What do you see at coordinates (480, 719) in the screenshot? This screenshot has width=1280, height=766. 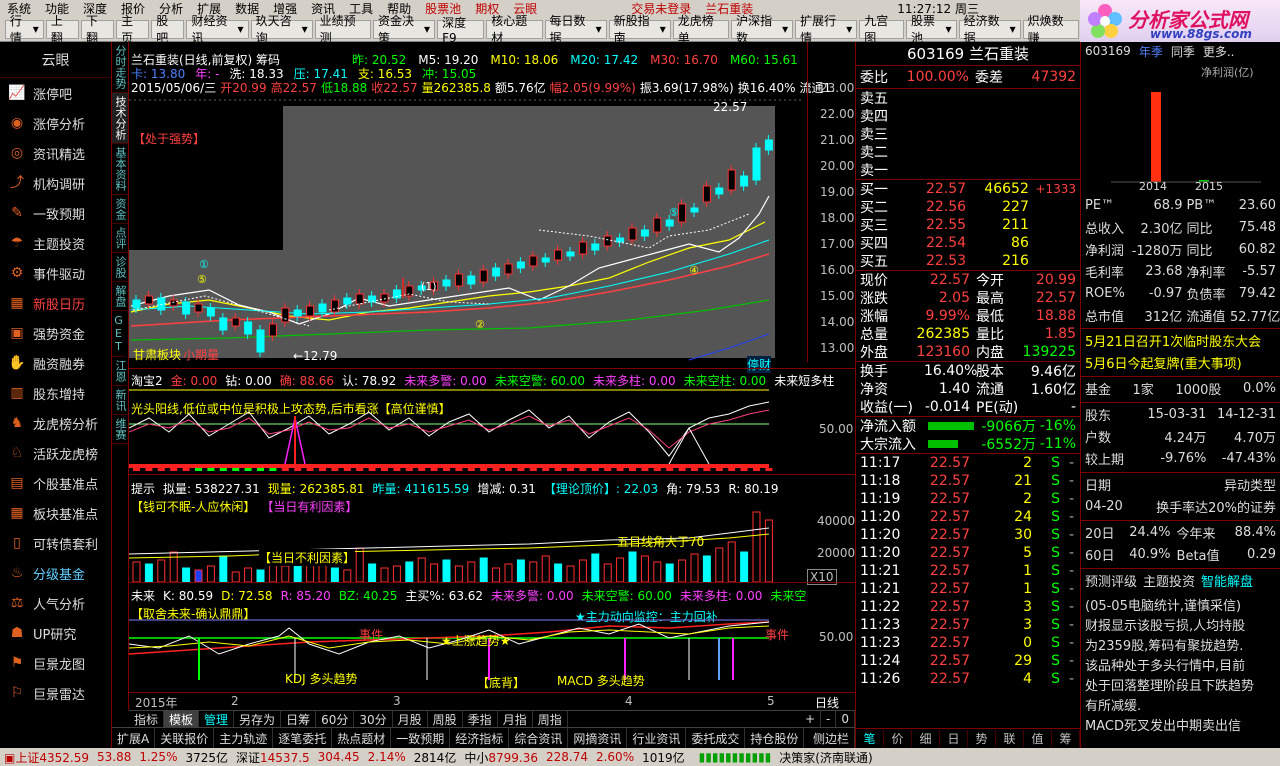 I see `bar-quarter: 季指` at bounding box center [480, 719].